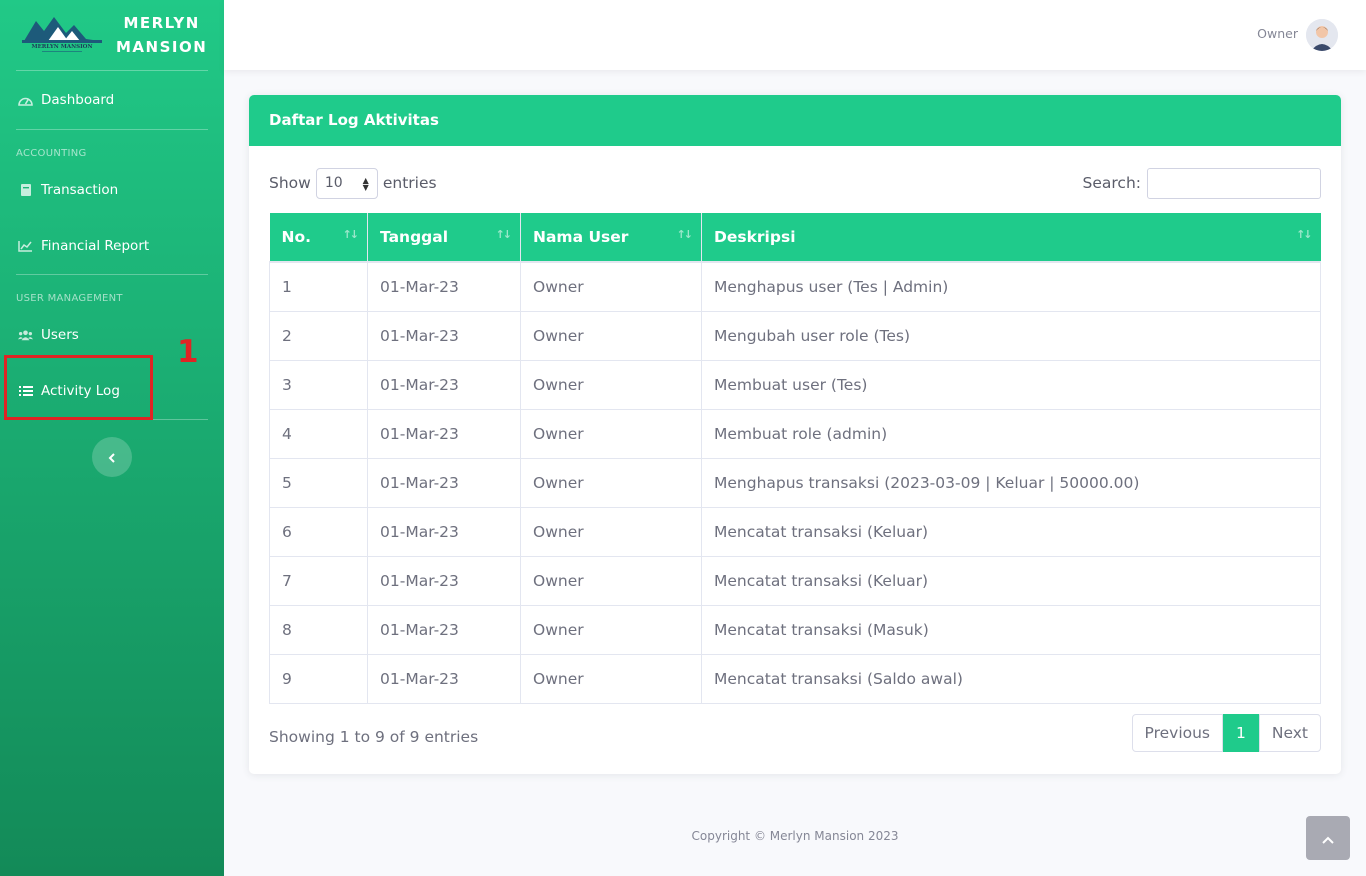 The height and width of the screenshot is (876, 1366). I want to click on topbar: Owner, so click(795, 35).